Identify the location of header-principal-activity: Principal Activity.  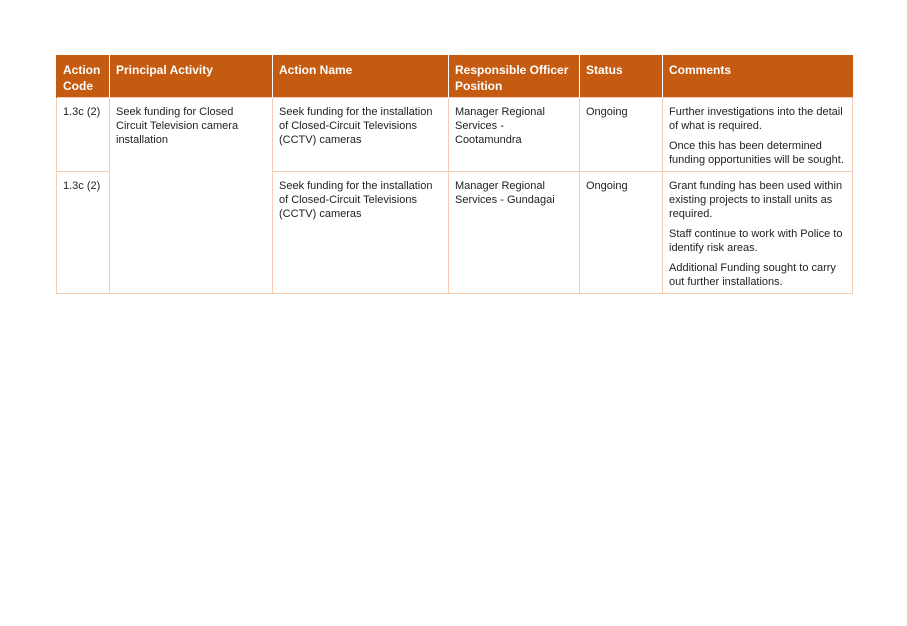
(191, 76).